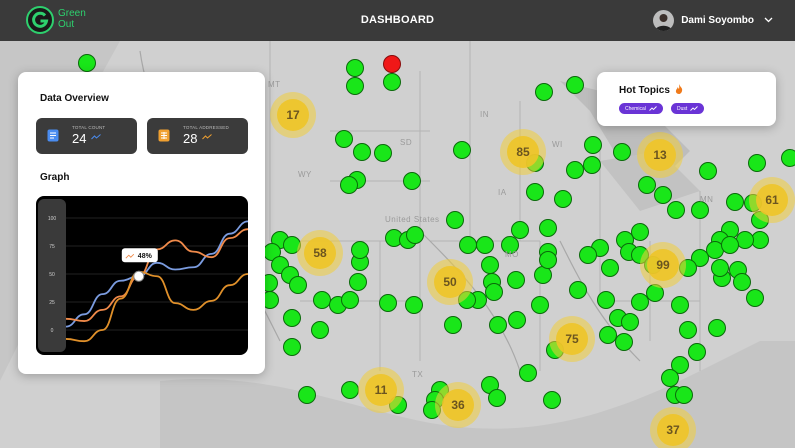  I want to click on total-addressed-label: TOTAL ADDRESSED, so click(206, 127).